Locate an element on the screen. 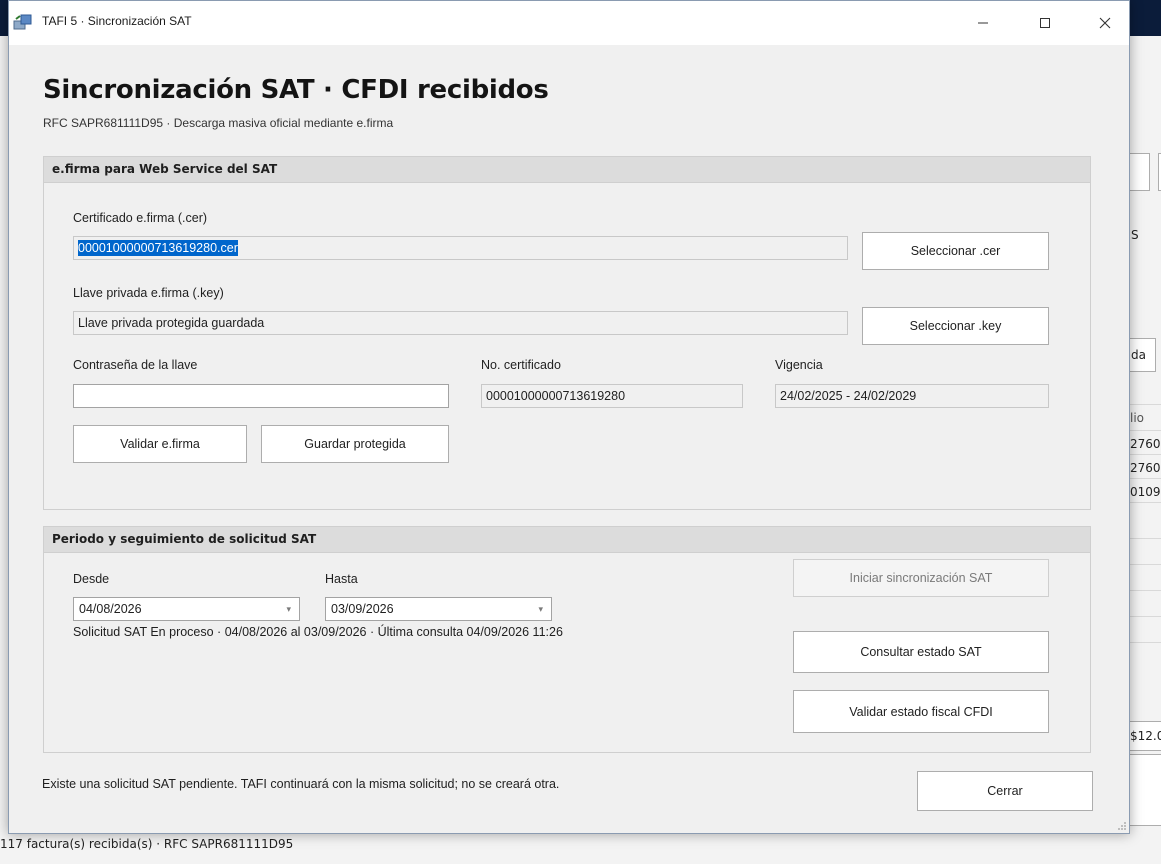 The image size is (1161, 864). background-fragment: S is located at coordinates (1135, 235).